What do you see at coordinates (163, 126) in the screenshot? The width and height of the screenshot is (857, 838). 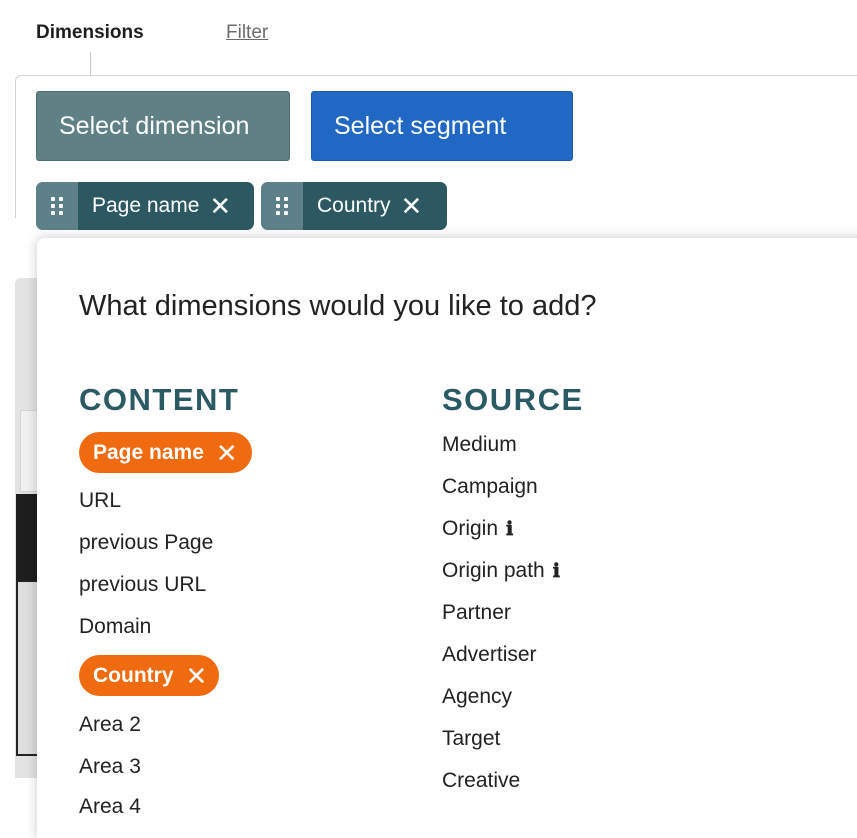 I see `select-dimension-button: Select dimension` at bounding box center [163, 126].